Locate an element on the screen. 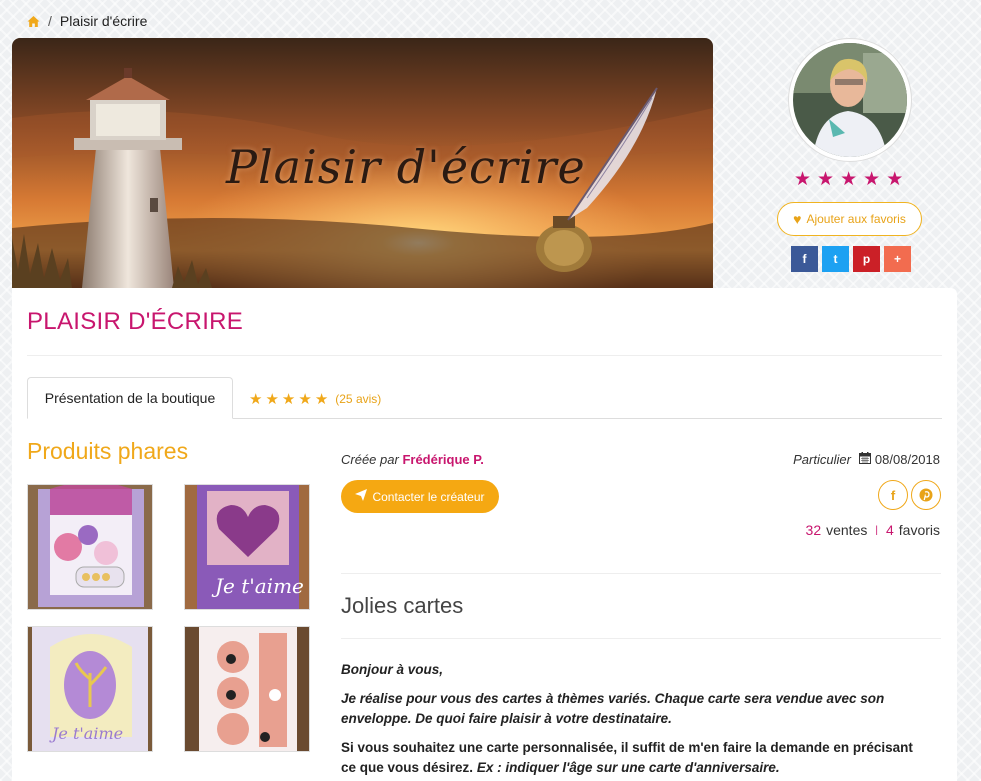 The width and height of the screenshot is (981, 781). avatar is located at coordinates (850, 100).